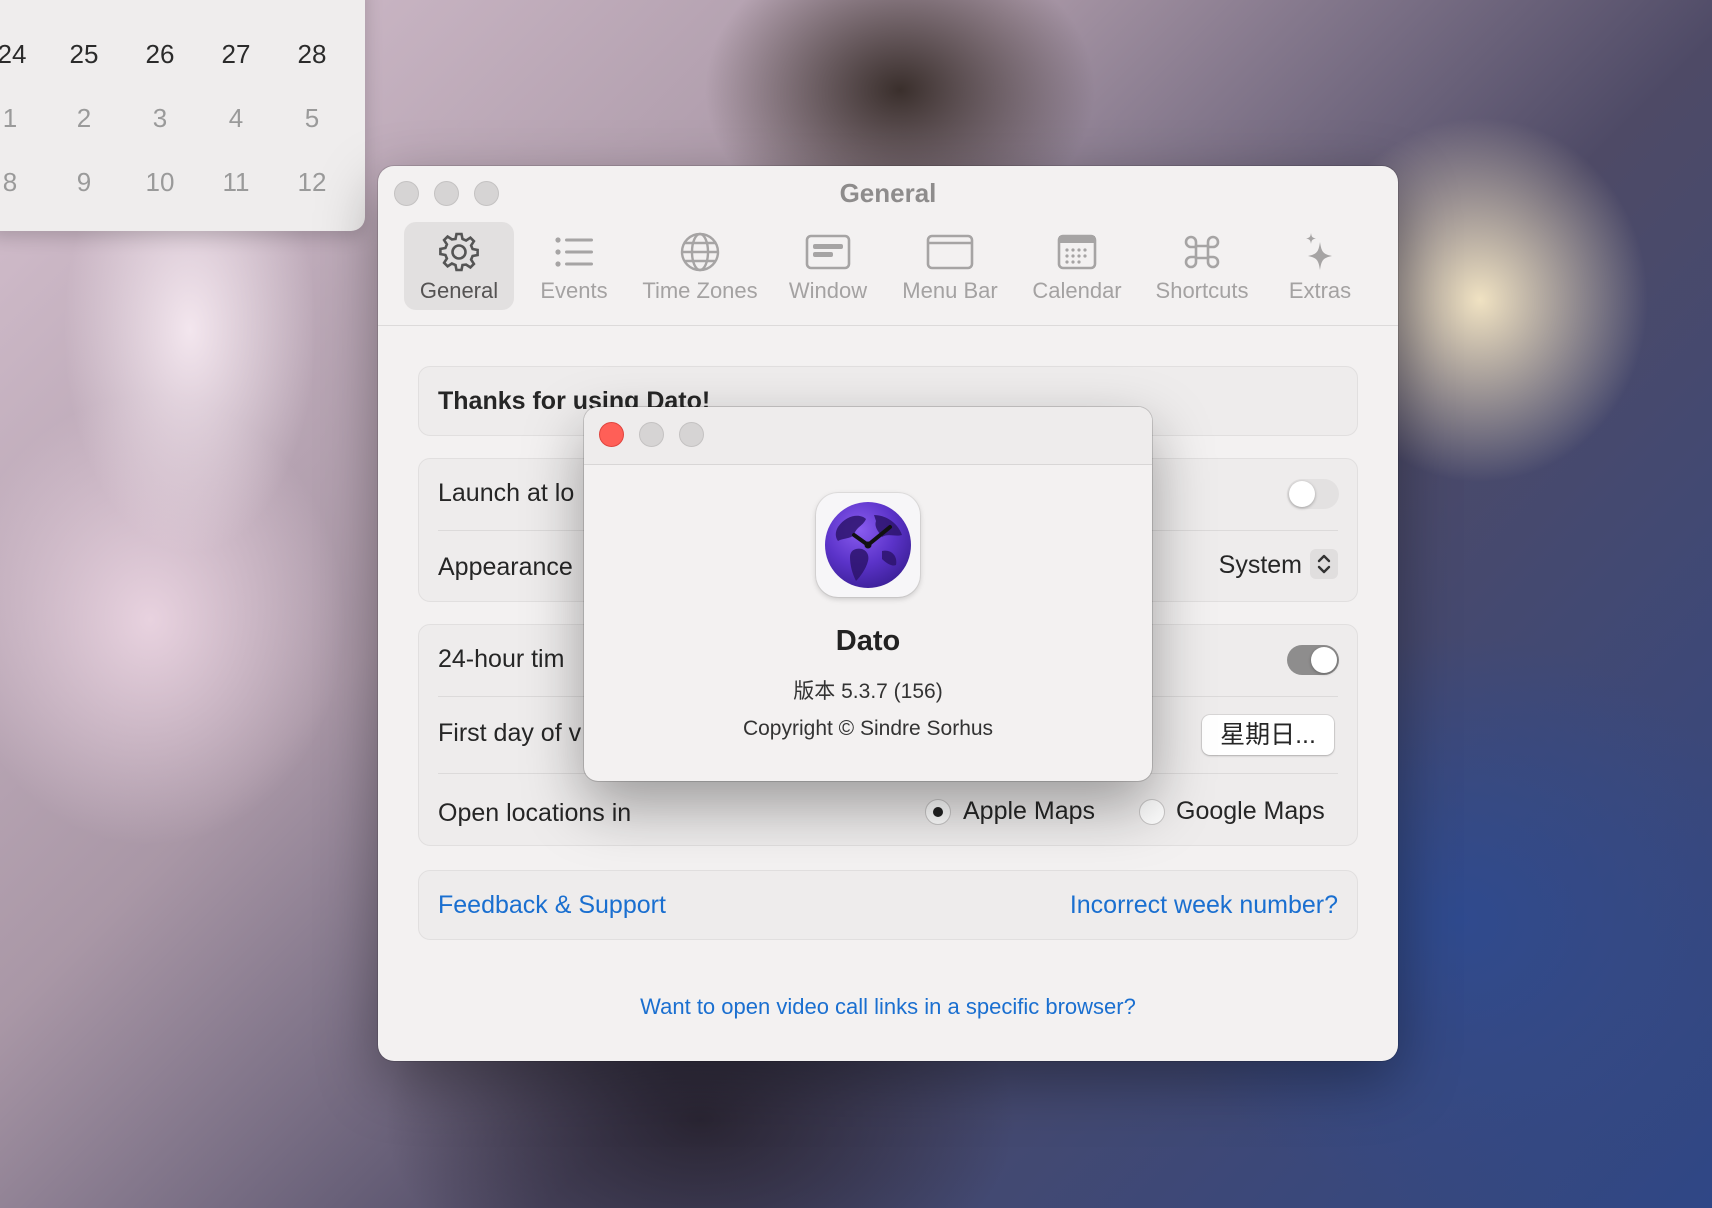 This screenshot has height=1208, width=1712. I want to click on list-icon, so click(574, 252).